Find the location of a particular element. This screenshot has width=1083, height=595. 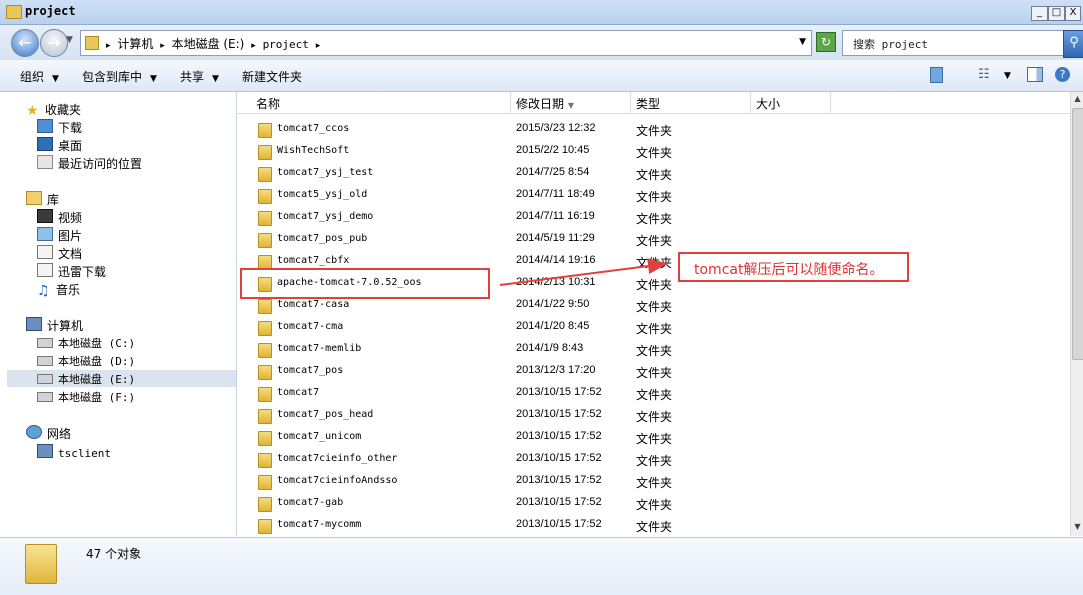

sidebar-item-desktop: 桌面 is located at coordinates (59, 145).